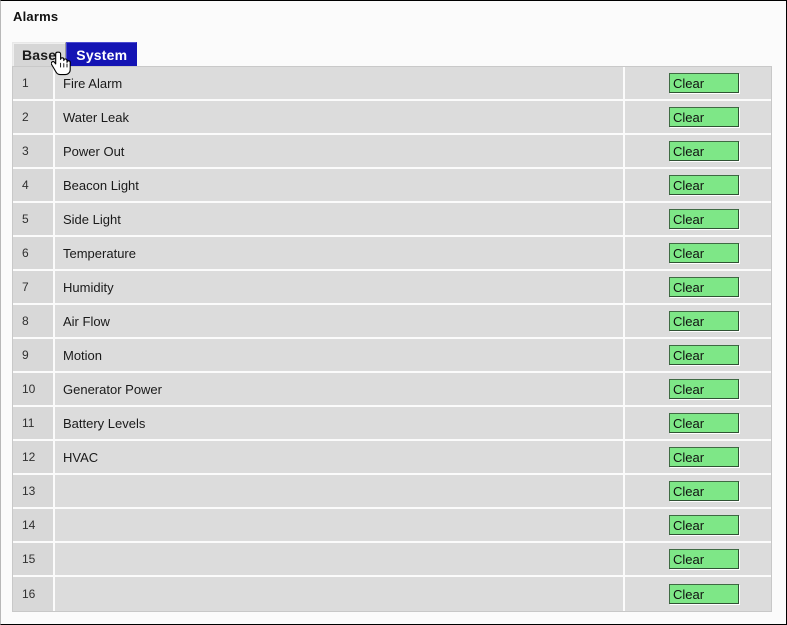 The image size is (787, 625). What do you see at coordinates (34, 83) in the screenshot?
I see `row-index-cell: 1` at bounding box center [34, 83].